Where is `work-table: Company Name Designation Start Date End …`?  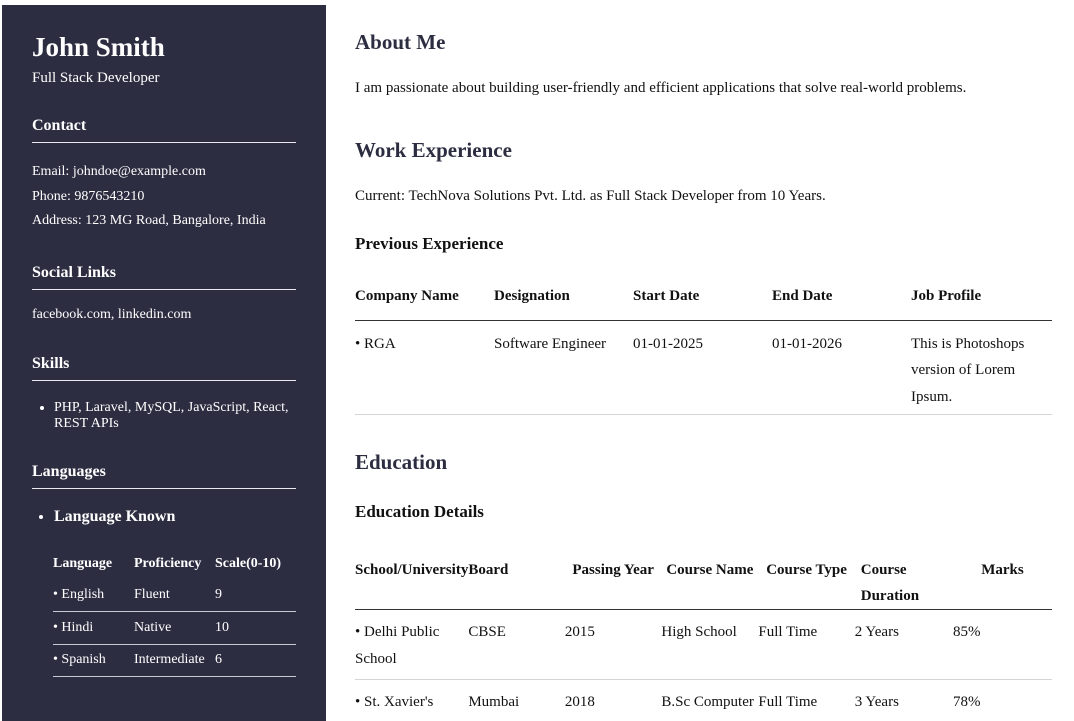 work-table: Company Name Designation Start Date End … is located at coordinates (703, 346).